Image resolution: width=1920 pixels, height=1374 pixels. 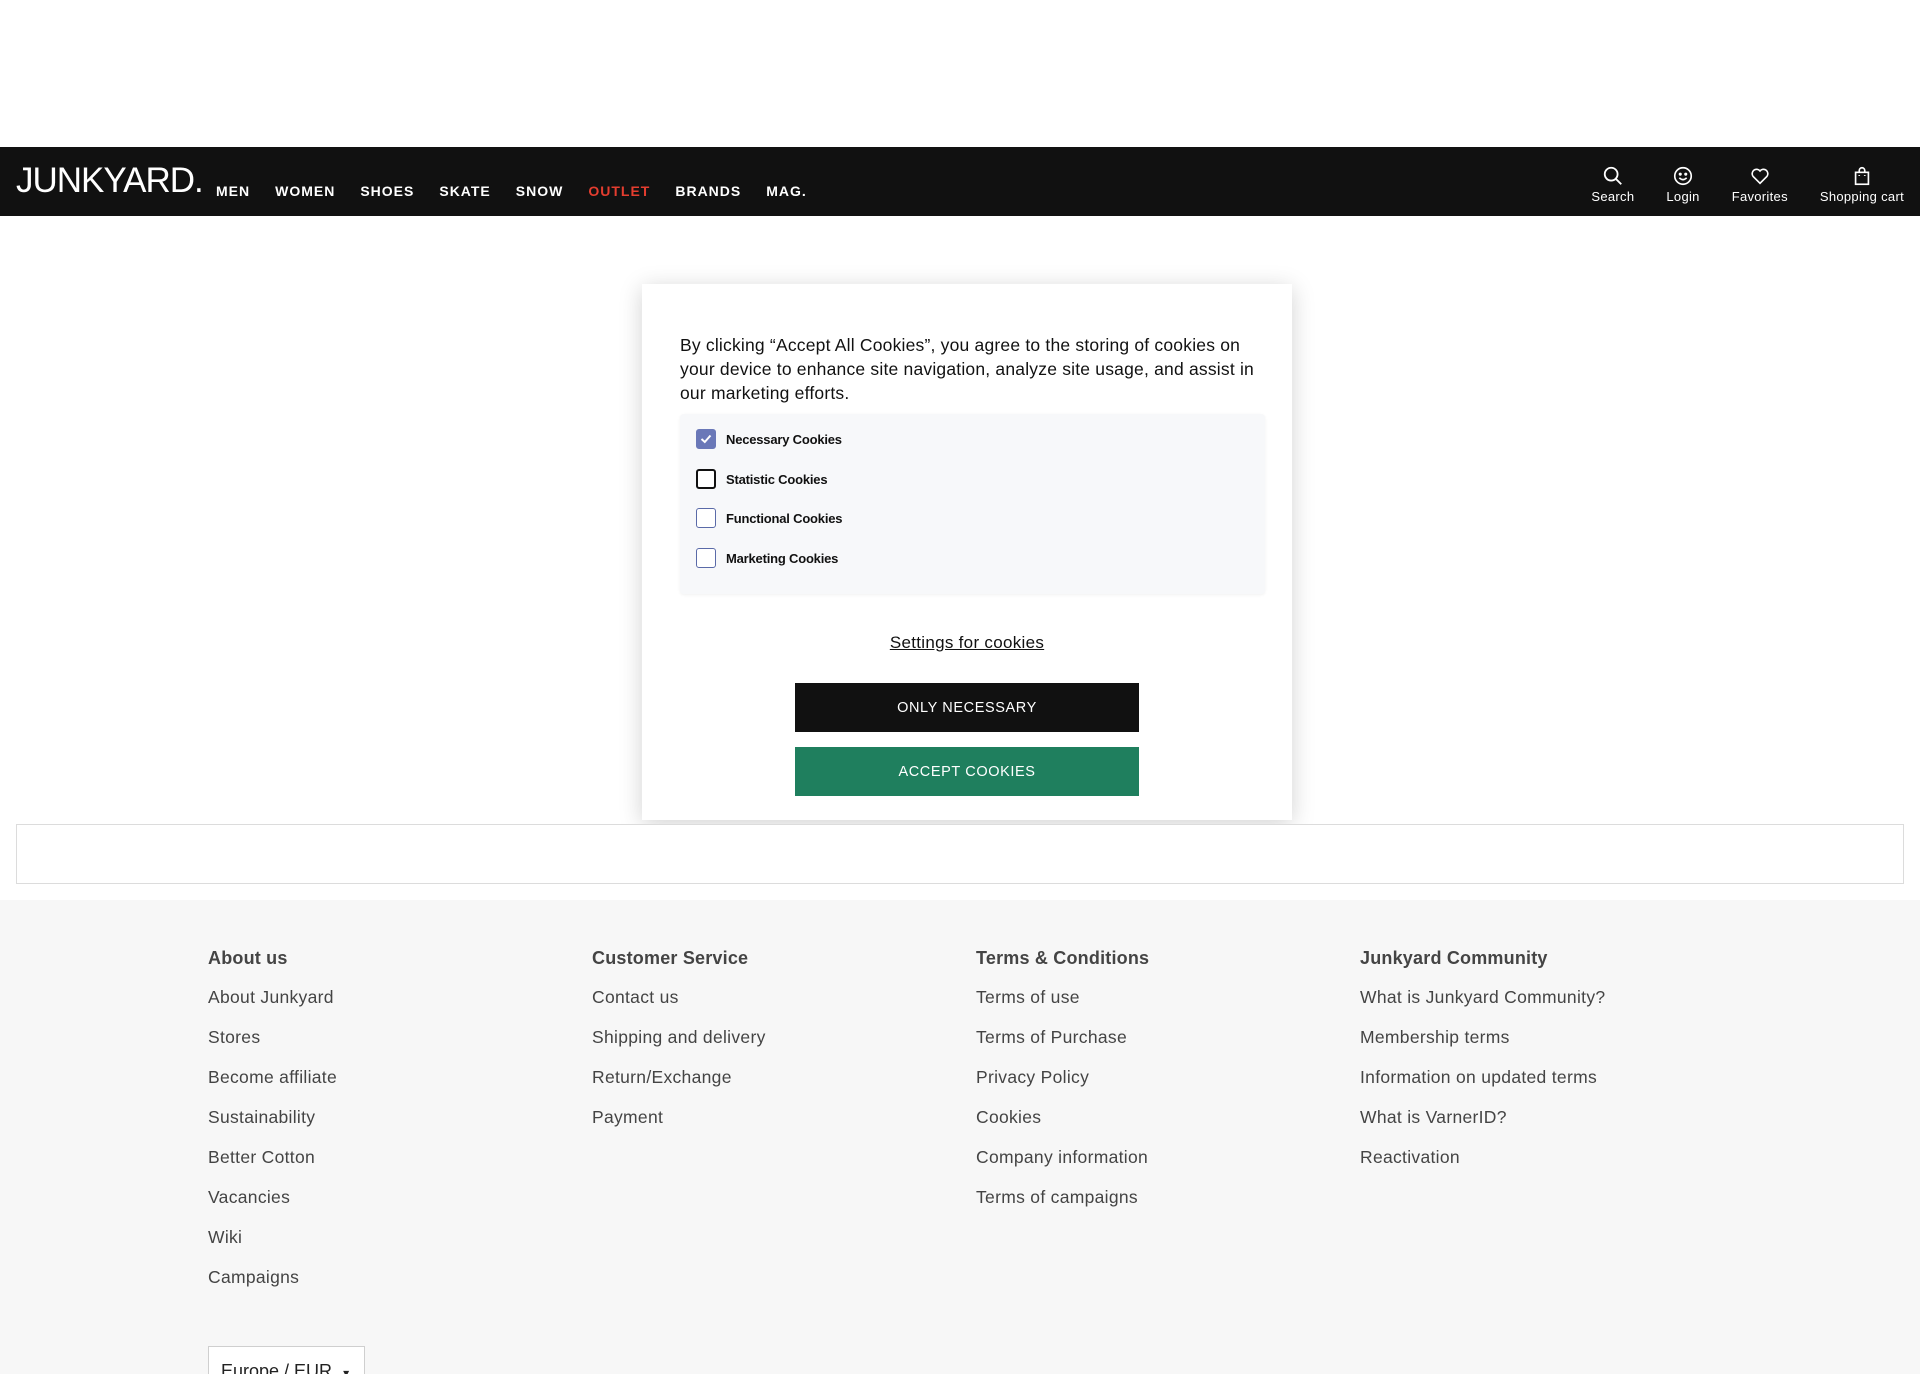 I want to click on necessary-cookies-label: Necessary Cookies, so click(x=784, y=439).